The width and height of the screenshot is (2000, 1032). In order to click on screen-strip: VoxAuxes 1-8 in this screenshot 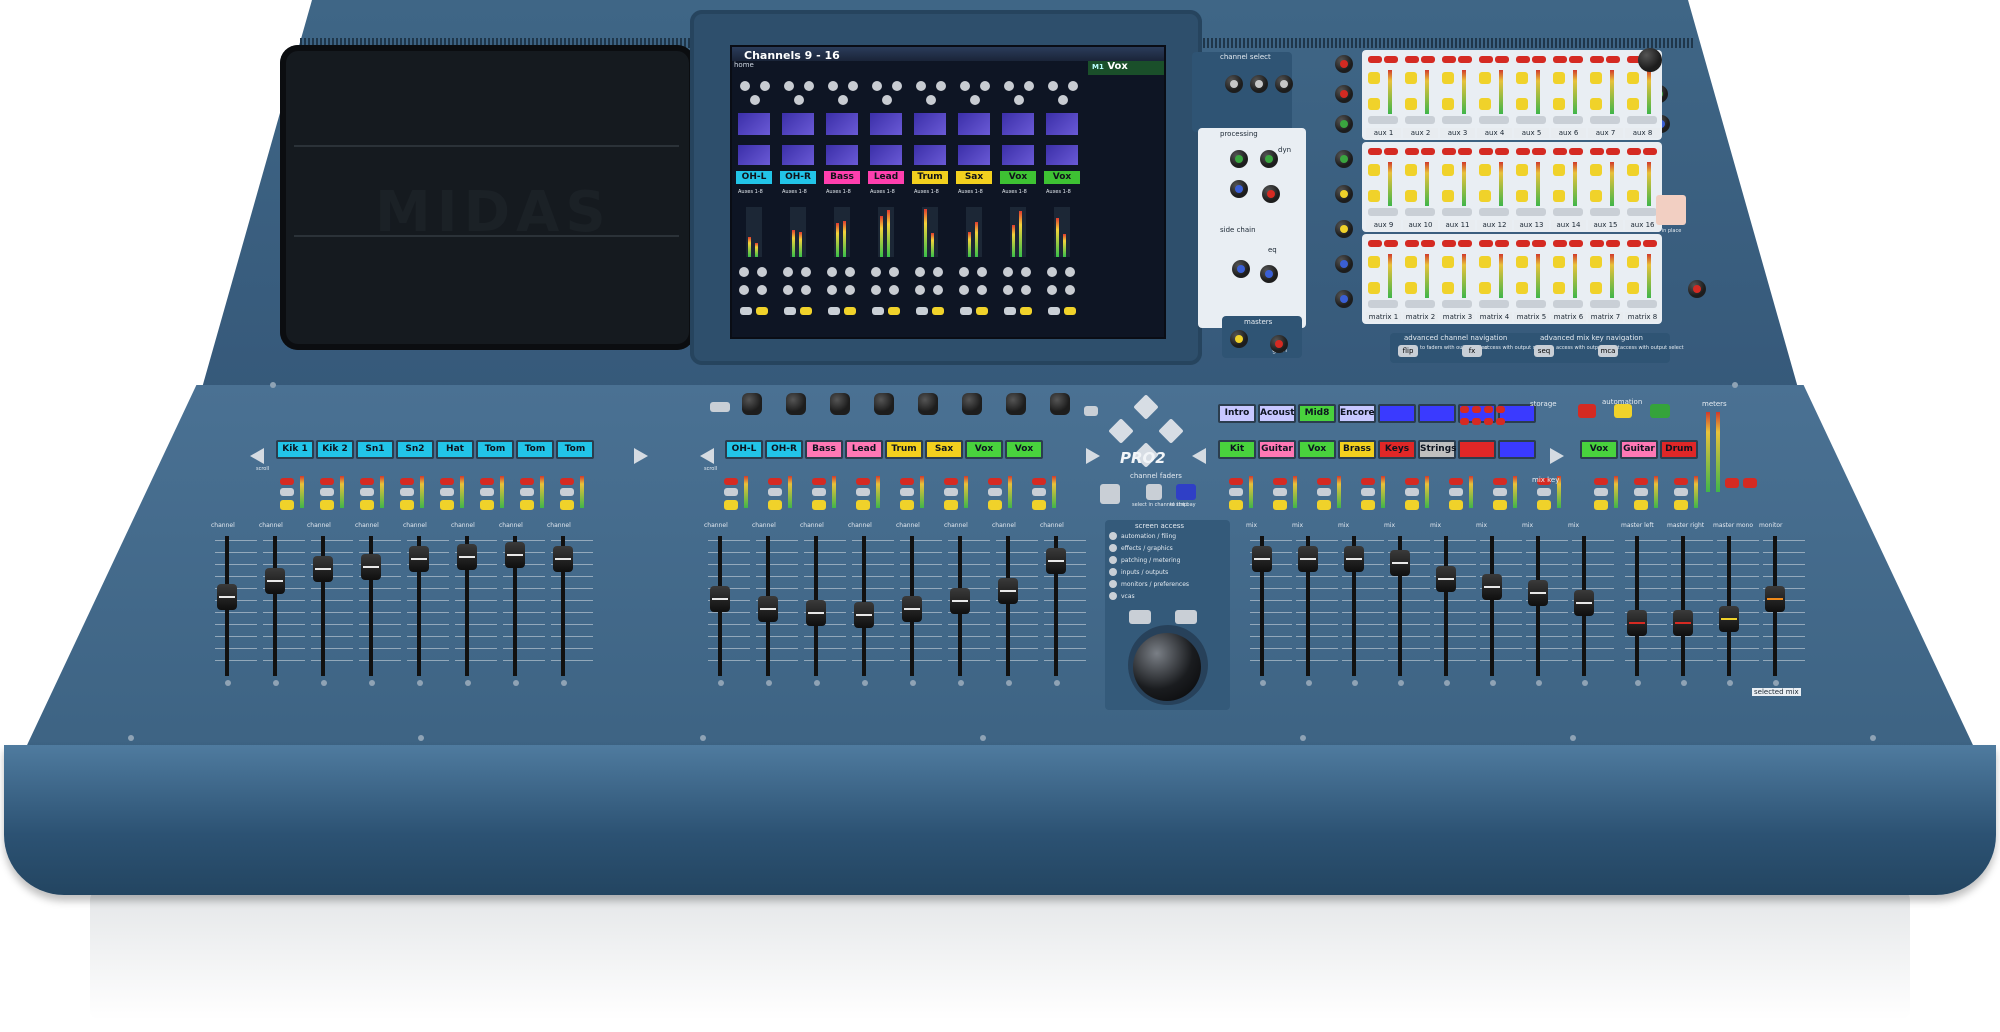, I will do `click(1018, 199)`.